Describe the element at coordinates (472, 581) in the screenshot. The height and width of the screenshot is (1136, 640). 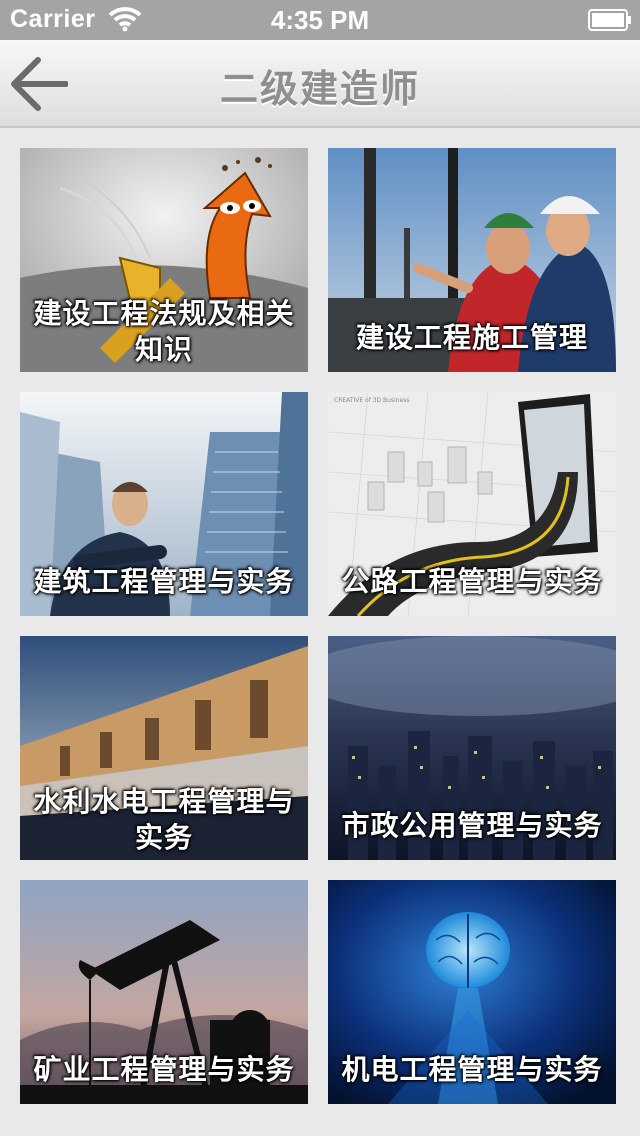
I see `tile-label: 公路工程管理与实务` at that location.